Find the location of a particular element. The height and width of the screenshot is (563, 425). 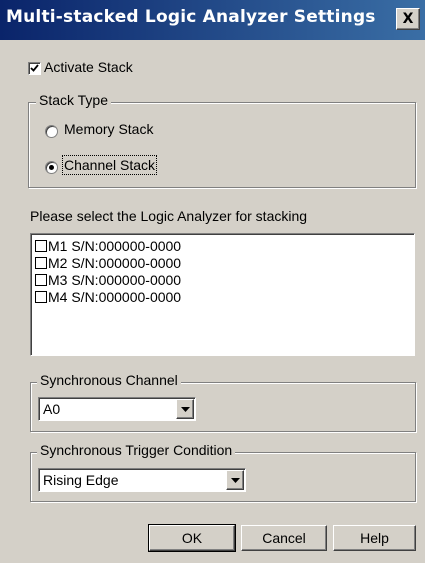

list-item: M4 S/N:000000-0000 is located at coordinates (108, 297).